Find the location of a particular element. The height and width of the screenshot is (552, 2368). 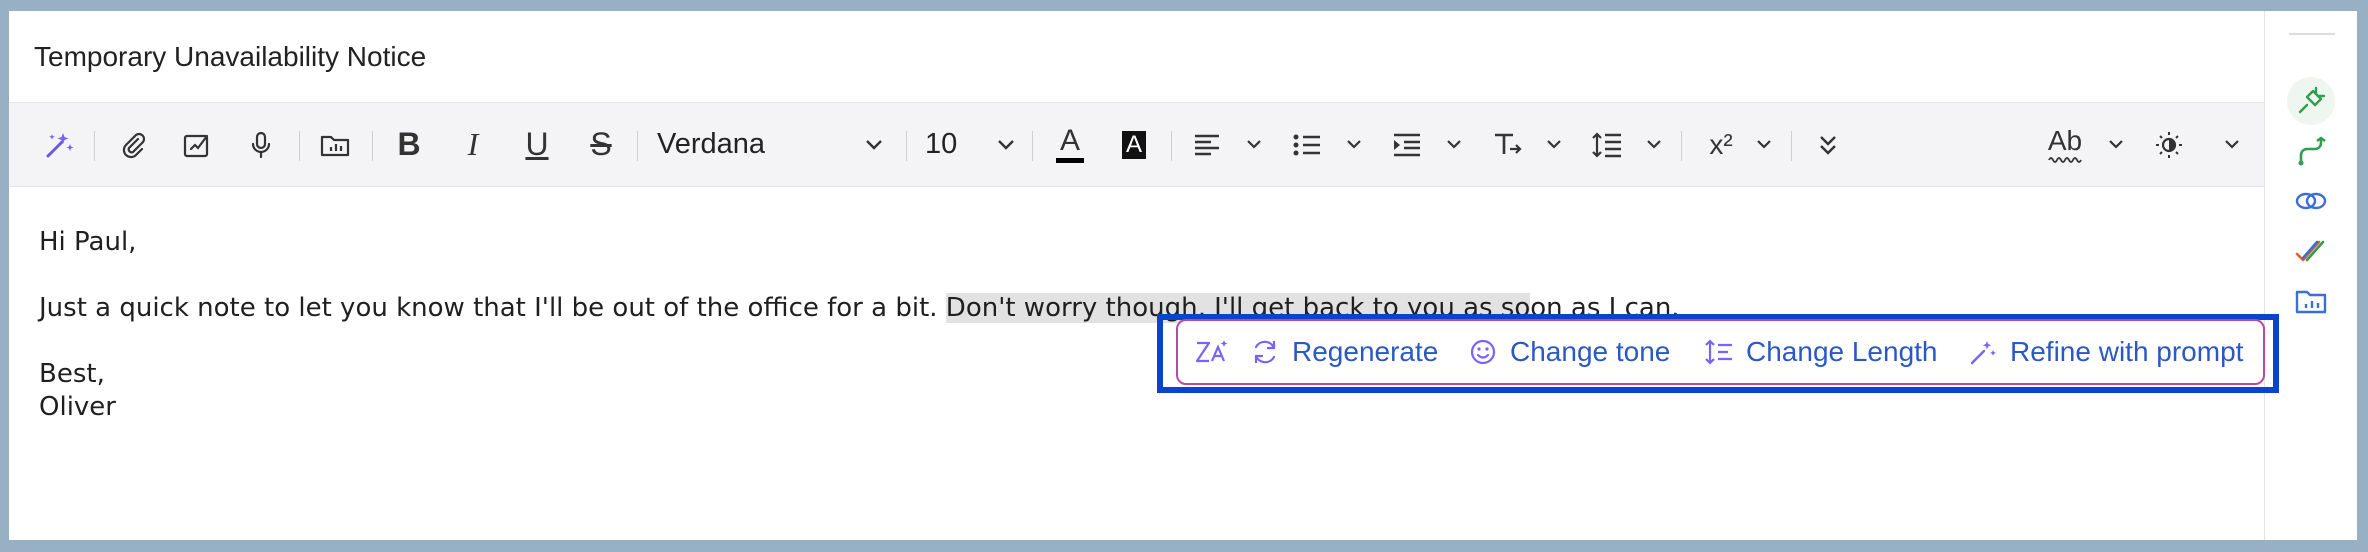

ai-assist-icon is located at coordinates (1218, 352).